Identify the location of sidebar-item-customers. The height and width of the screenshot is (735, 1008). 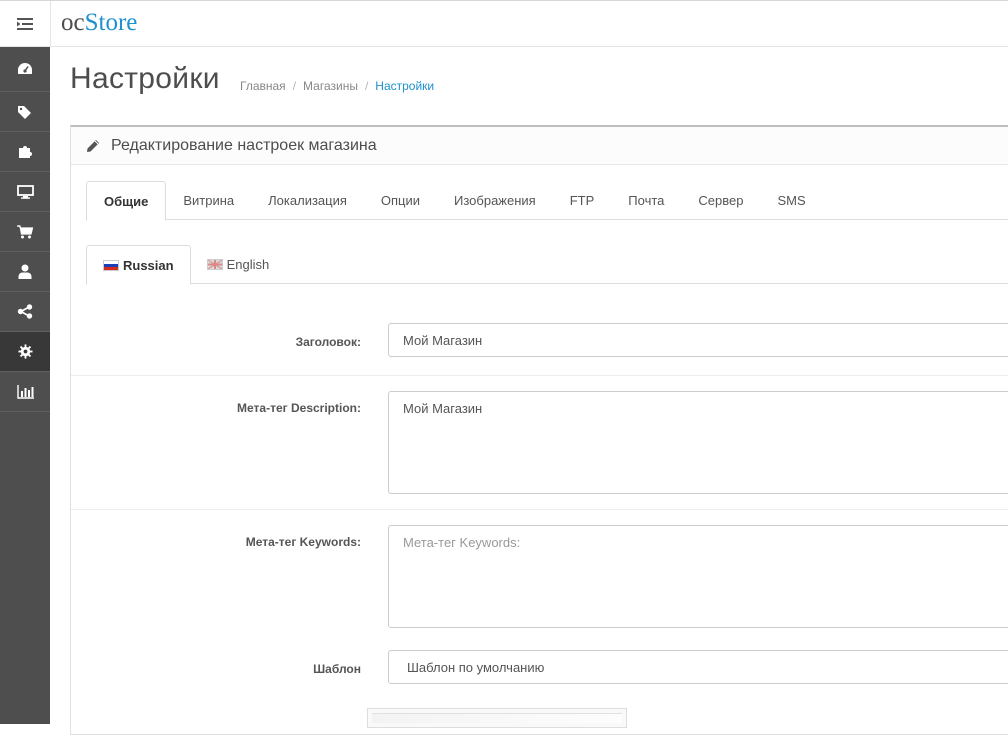
(25, 272).